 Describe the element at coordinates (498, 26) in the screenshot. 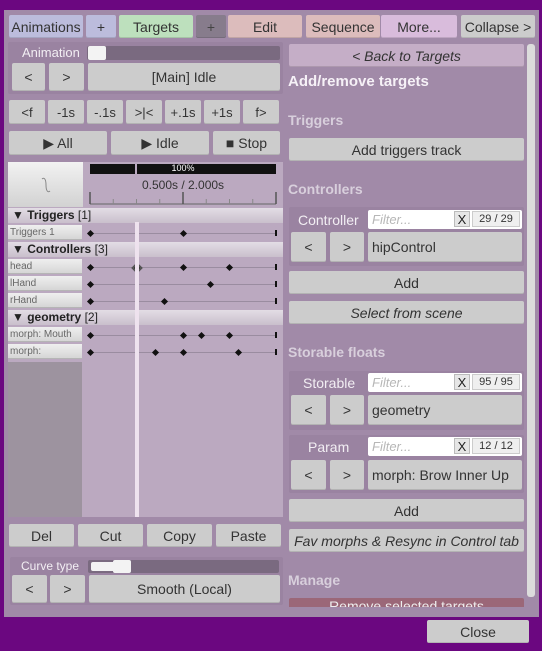

I see `tab-collapse: Collapse >` at that location.